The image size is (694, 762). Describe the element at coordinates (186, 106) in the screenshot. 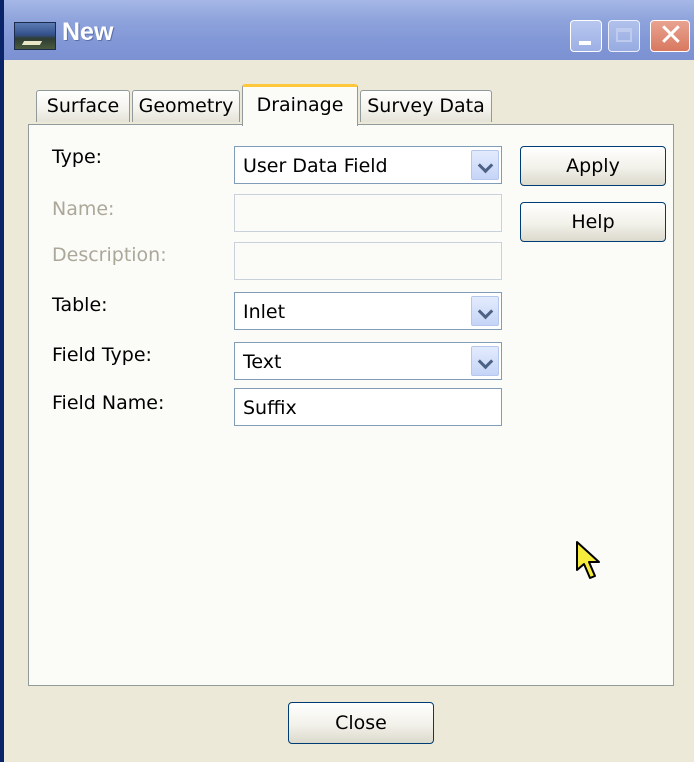

I see `tab-geometry: Geometry` at that location.